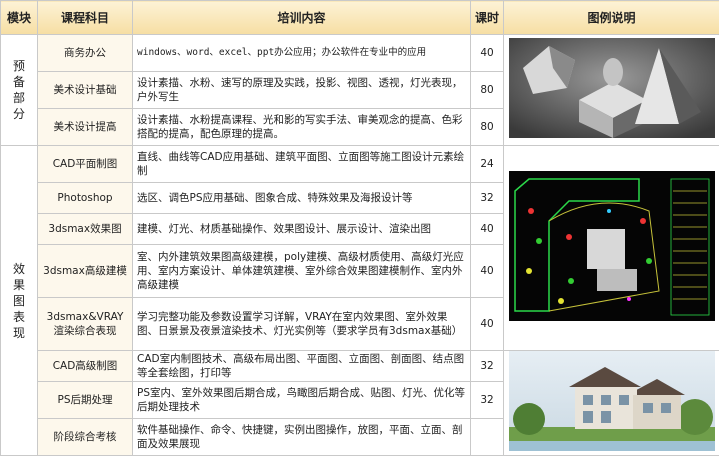 This screenshot has height=468, width=719. Describe the element at coordinates (487, 164) in the screenshot. I see `hours-cell: 24` at that location.